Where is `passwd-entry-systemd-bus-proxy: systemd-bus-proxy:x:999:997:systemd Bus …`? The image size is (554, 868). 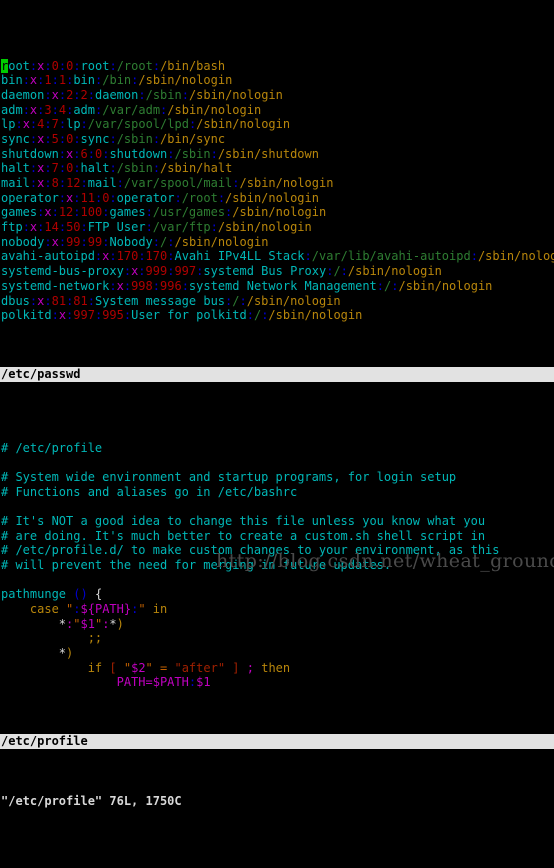
passwd-entry-systemd-bus-proxy: systemd-bus-proxy:x:999:997:systemd Bus … is located at coordinates (277, 271).